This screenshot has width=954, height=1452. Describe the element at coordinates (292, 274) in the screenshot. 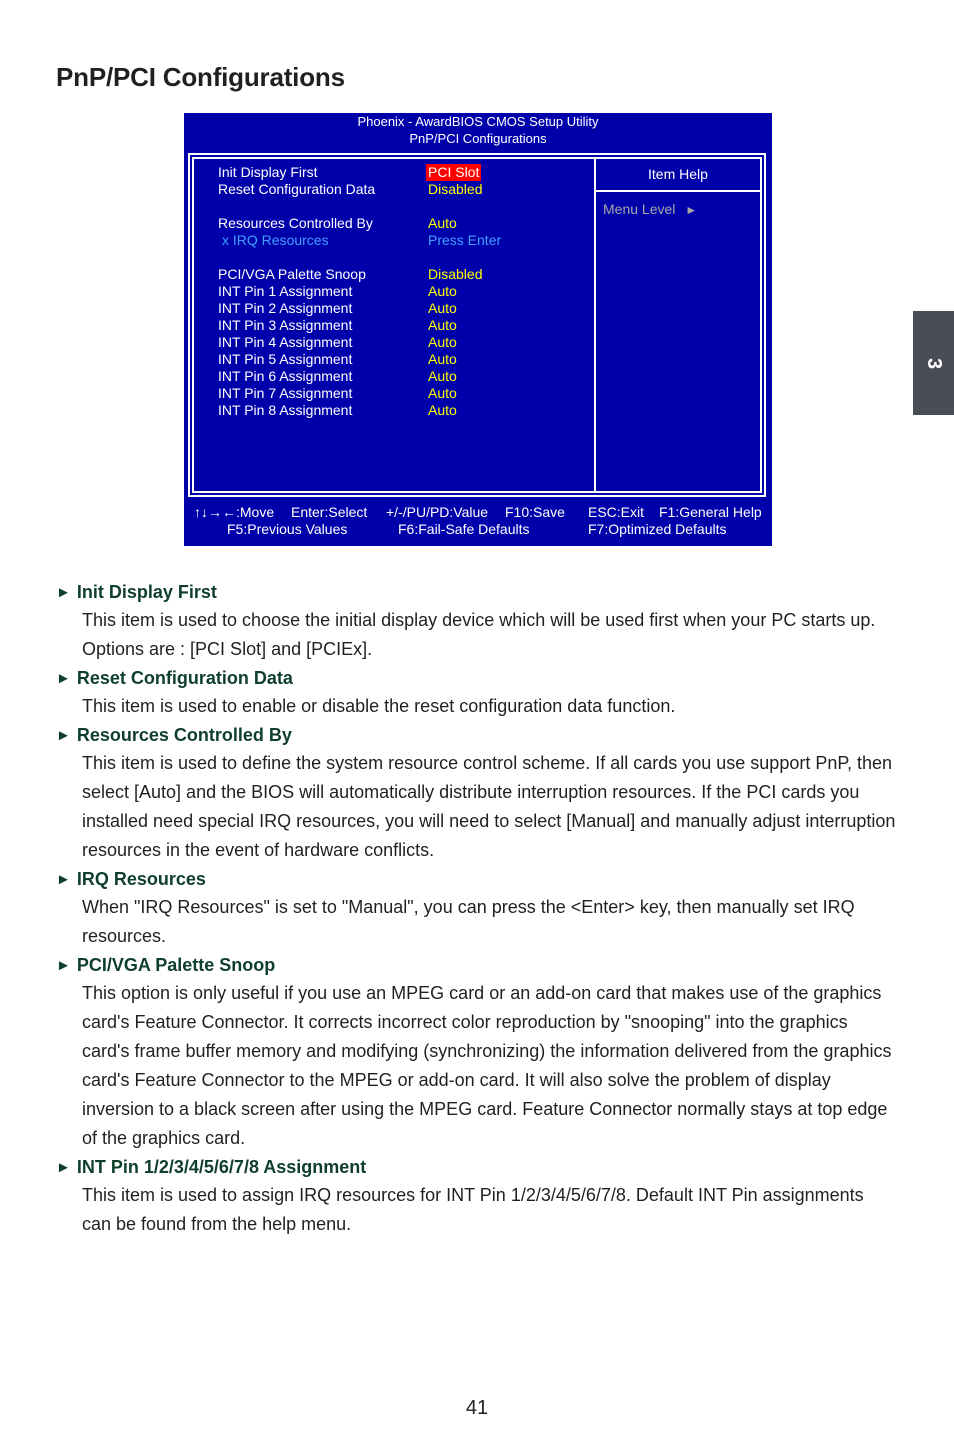

I see `setting-label: PCI/VGA Palette Snoop` at that location.